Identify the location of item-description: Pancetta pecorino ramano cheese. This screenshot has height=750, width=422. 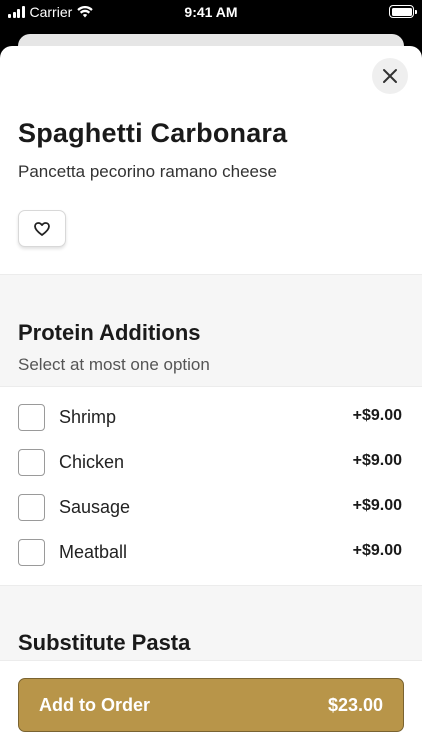
(147, 171).